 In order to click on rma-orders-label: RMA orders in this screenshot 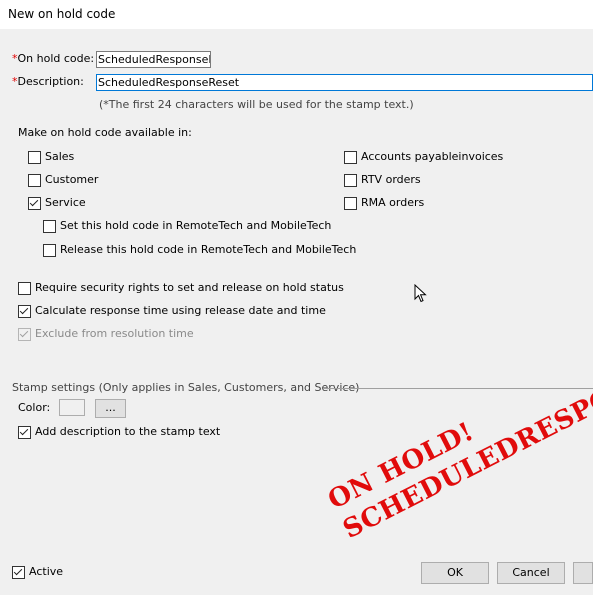, I will do `click(393, 202)`.